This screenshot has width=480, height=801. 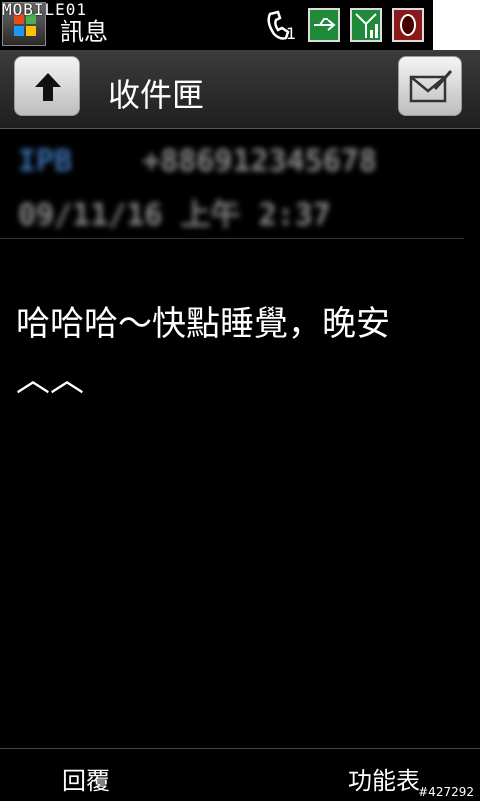 I want to click on app-title: 訊息, so click(x=84, y=32).